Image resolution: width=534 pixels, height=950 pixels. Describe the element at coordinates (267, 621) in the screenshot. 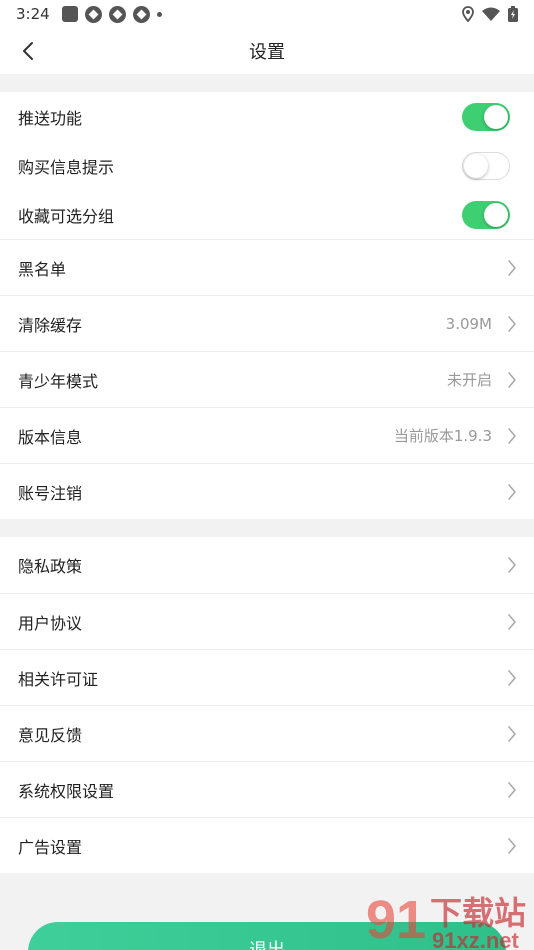

I see `setting-user-agreement: 用户协议` at that location.